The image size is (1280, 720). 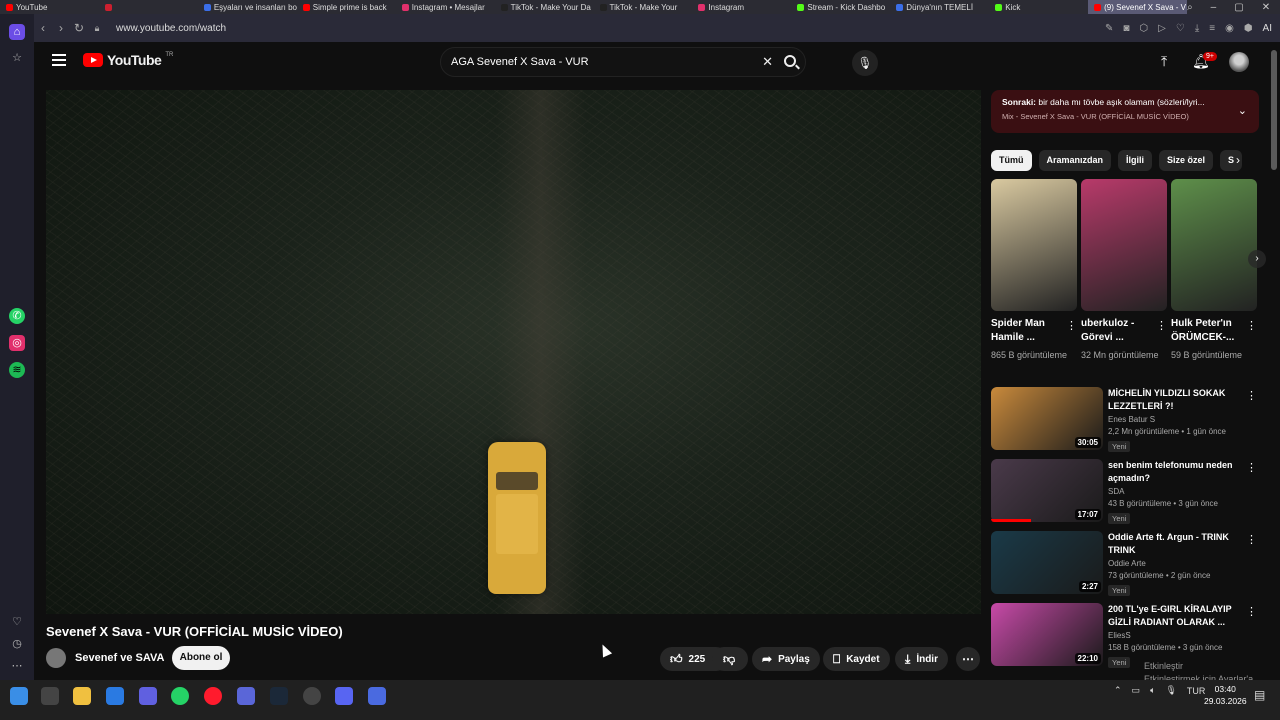 What do you see at coordinates (17, 370) in the screenshot?
I see `spotify-icon: ≋` at bounding box center [17, 370].